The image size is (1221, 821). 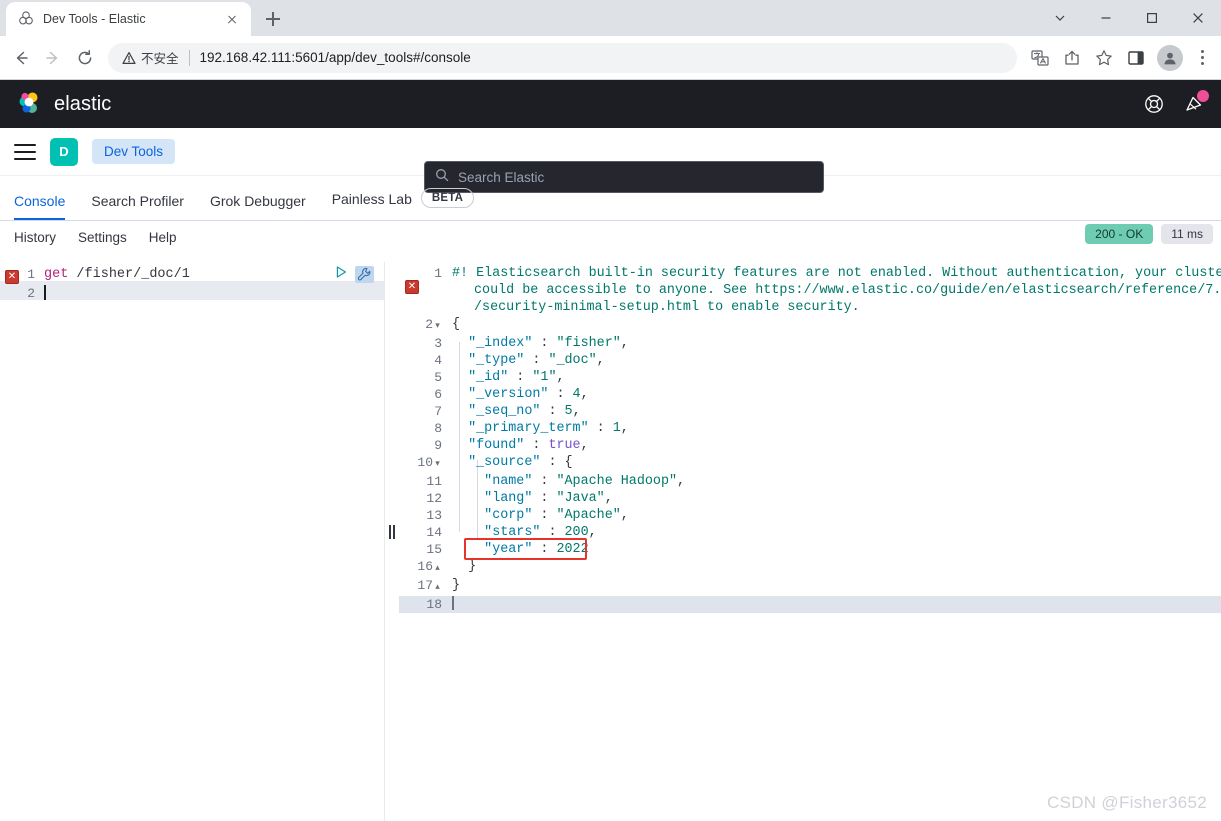 What do you see at coordinates (189, 57) in the screenshot?
I see `omnibox-divider` at bounding box center [189, 57].